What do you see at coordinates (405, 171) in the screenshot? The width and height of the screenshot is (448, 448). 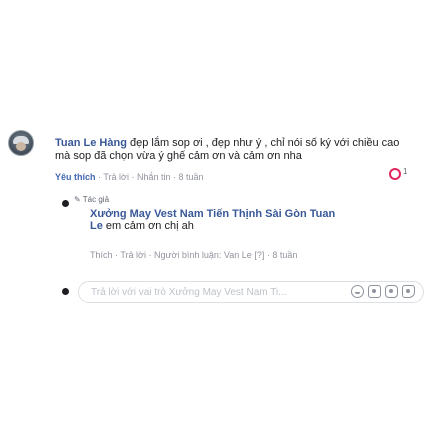 I see `reaction-number: 1` at bounding box center [405, 171].